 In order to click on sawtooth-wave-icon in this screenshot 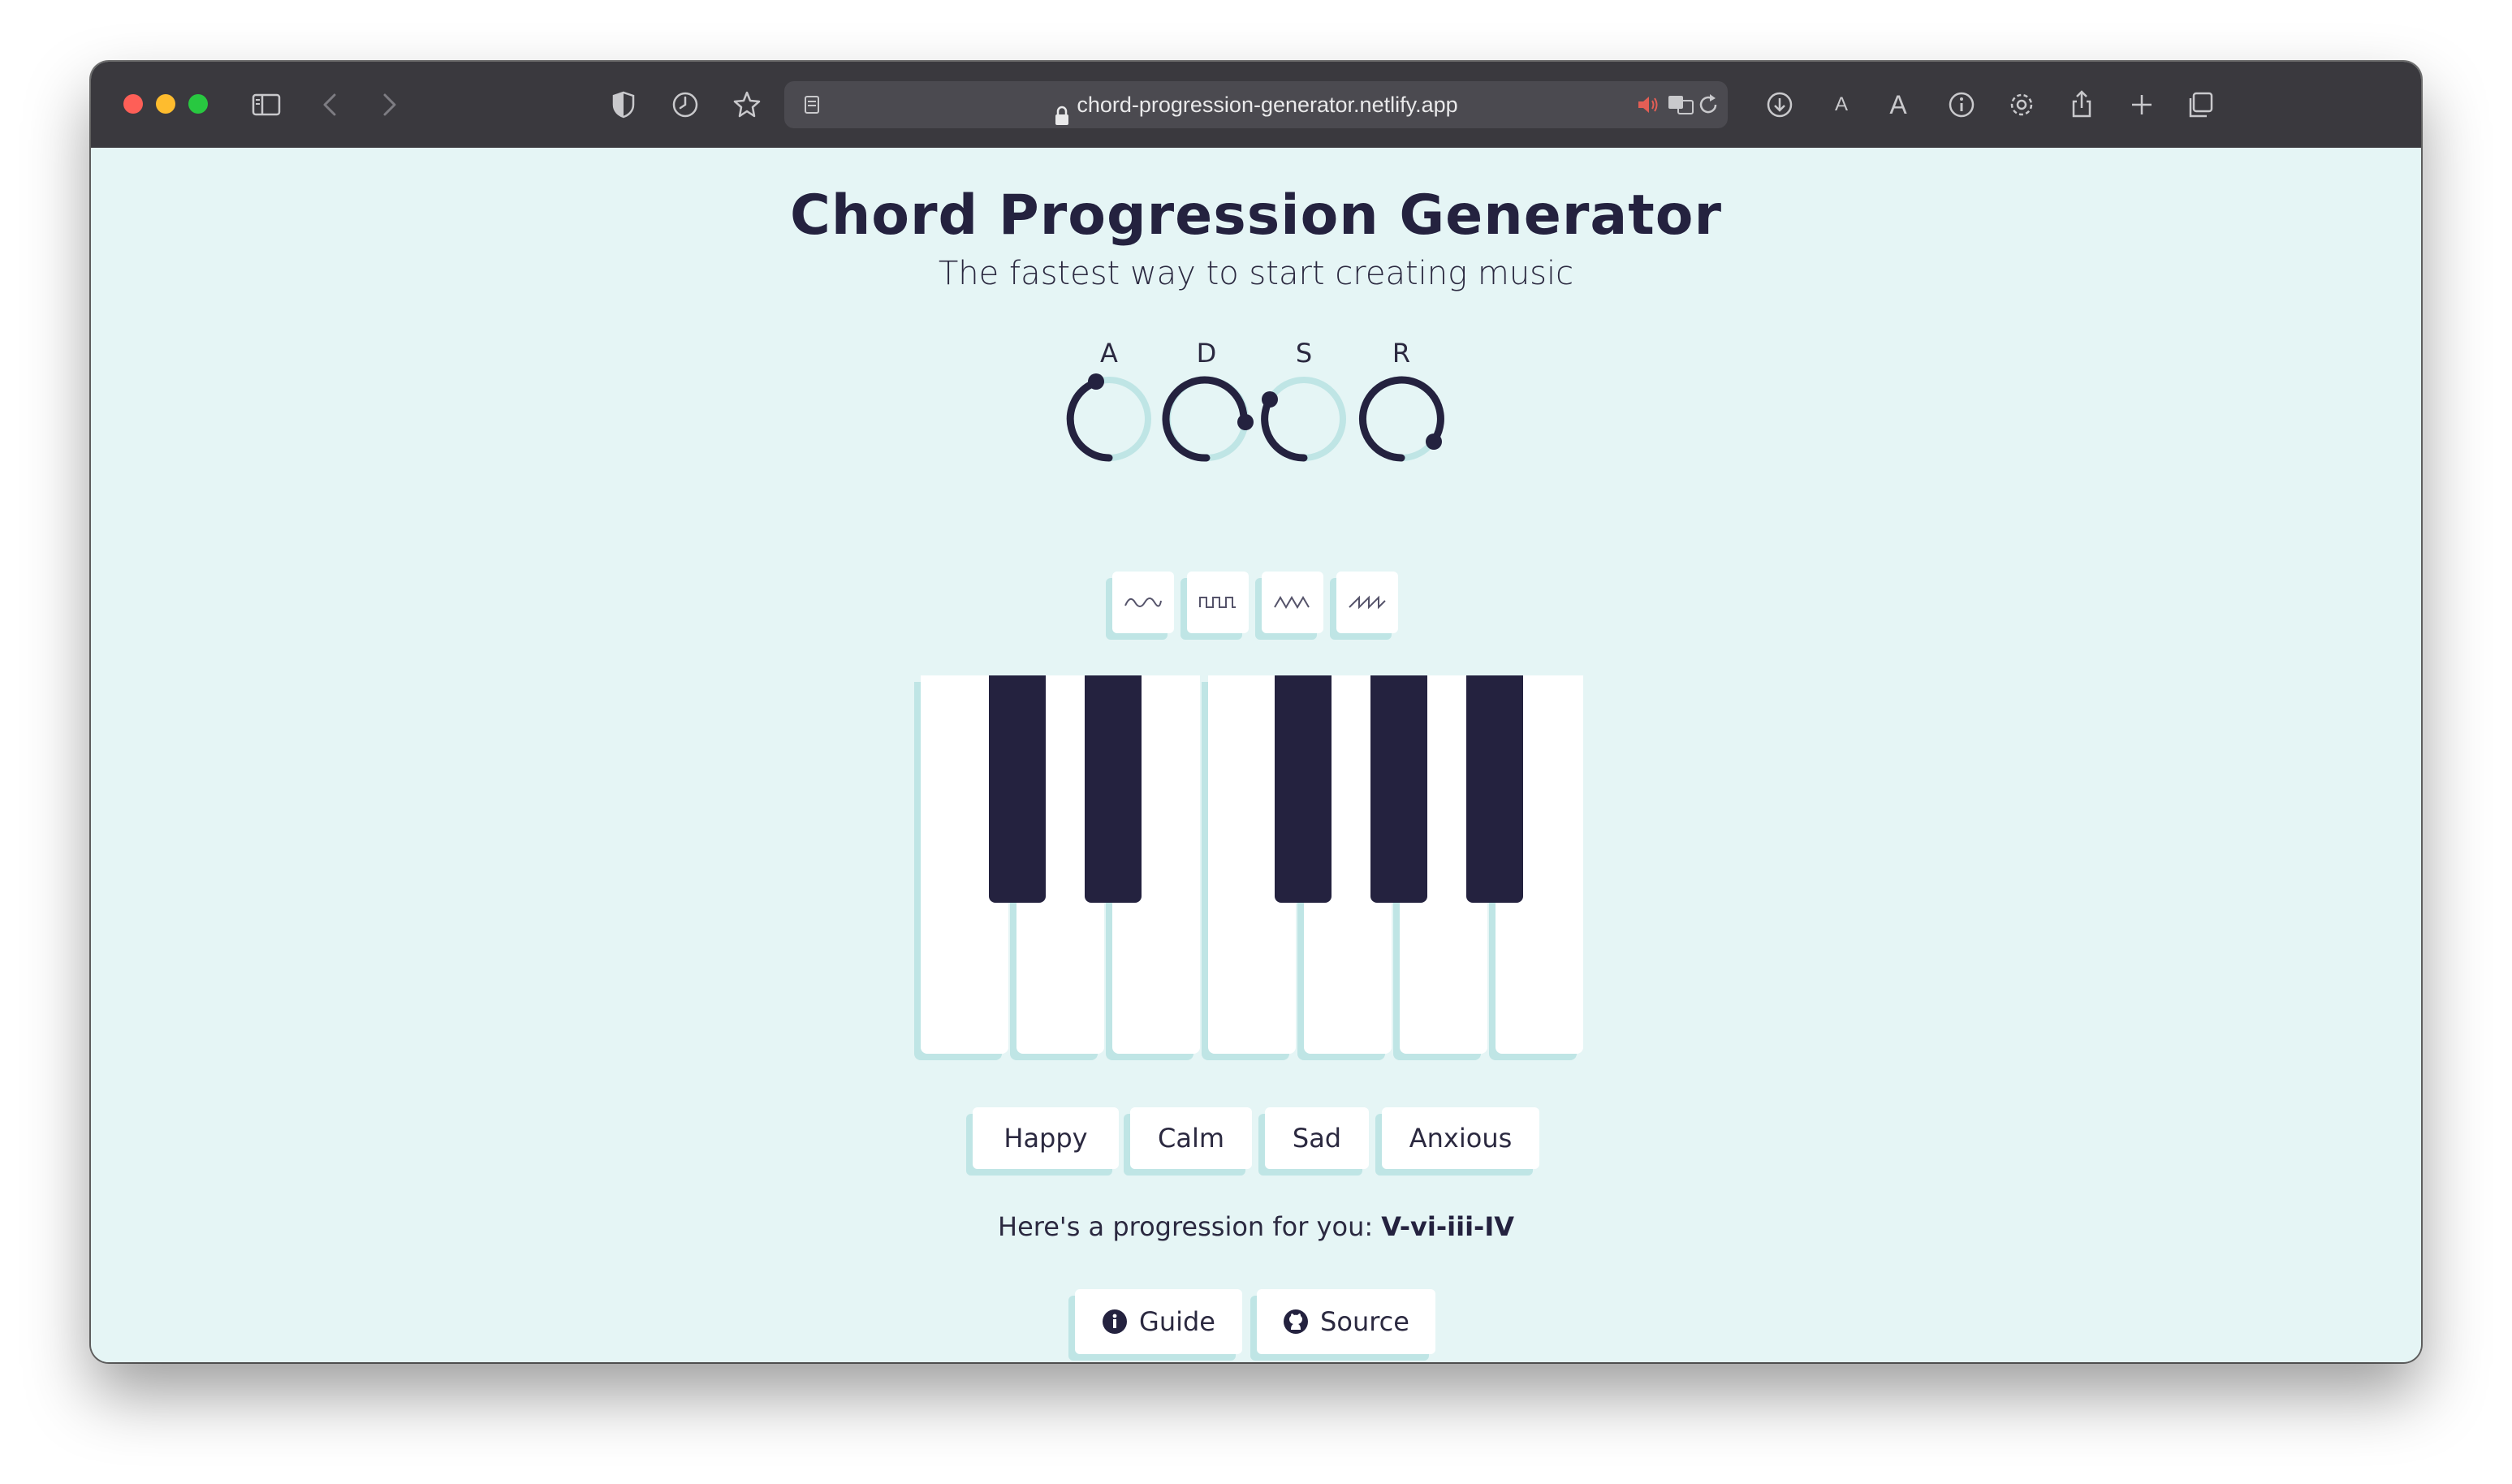, I will do `click(1367, 602)`.